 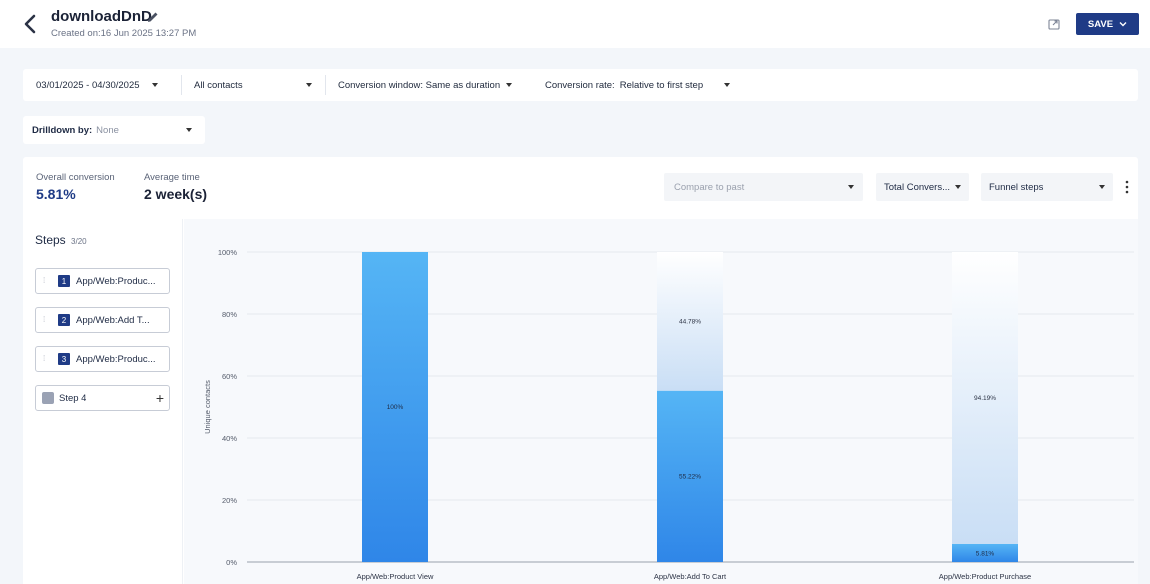 I want to click on y-tick-label: 100%, so click(x=228, y=252).